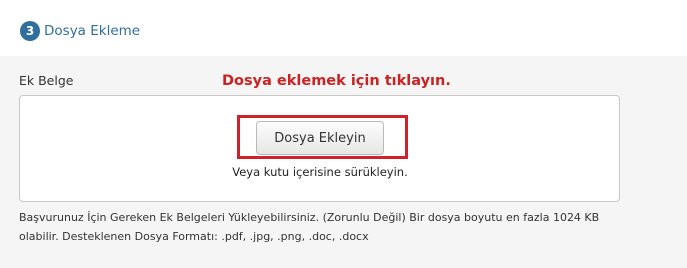 The width and height of the screenshot is (687, 268). I want to click on click-hint-annotation: Dosya eklemek için tıklayın., so click(336, 81).